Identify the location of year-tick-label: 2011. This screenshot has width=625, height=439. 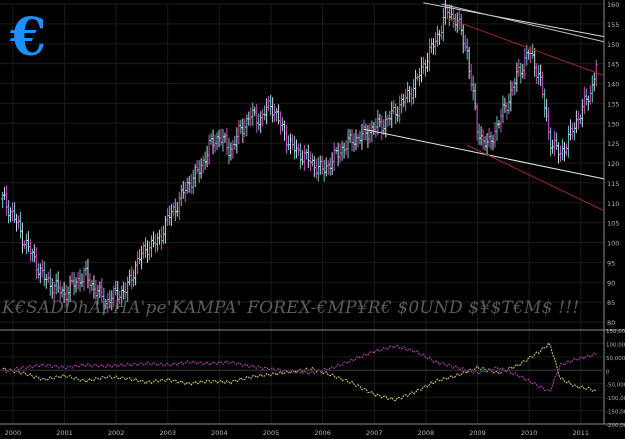
(580, 433).